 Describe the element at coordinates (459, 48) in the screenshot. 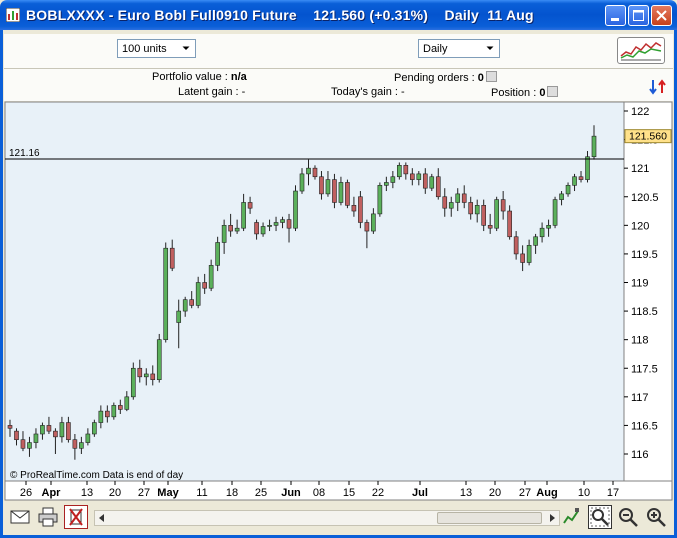

I see `period-dropdown: Daily` at that location.